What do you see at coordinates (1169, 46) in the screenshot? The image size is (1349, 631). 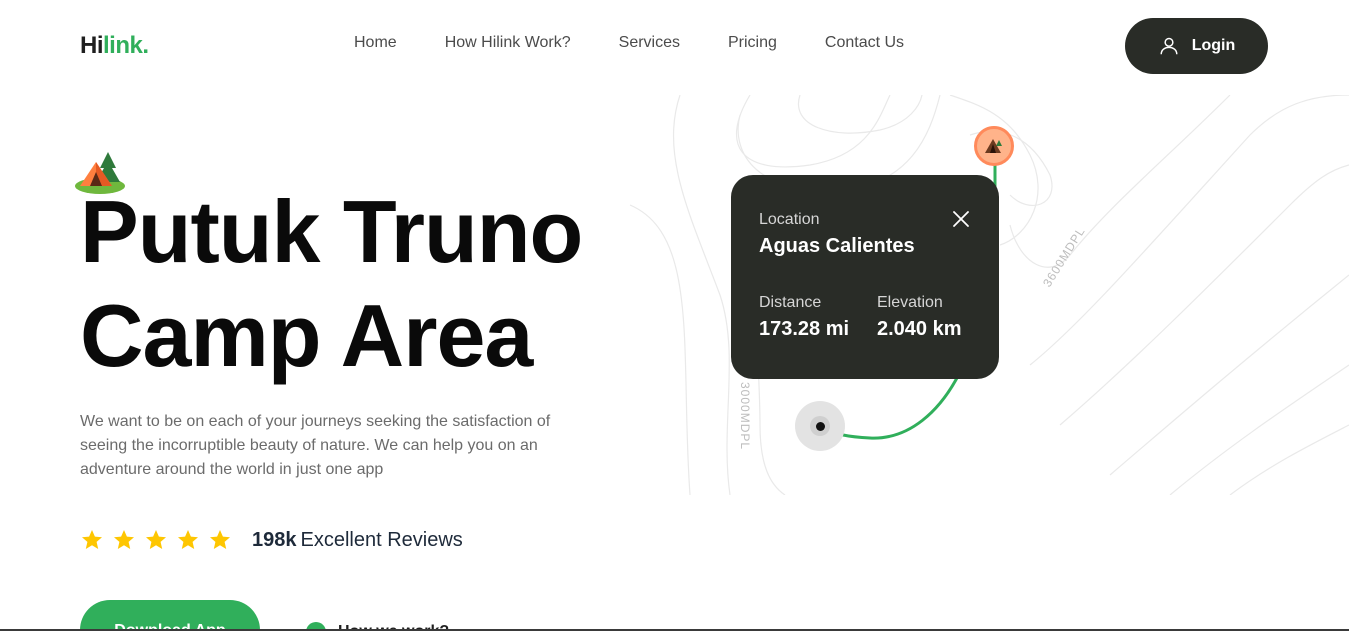 I see `user-icon` at bounding box center [1169, 46].